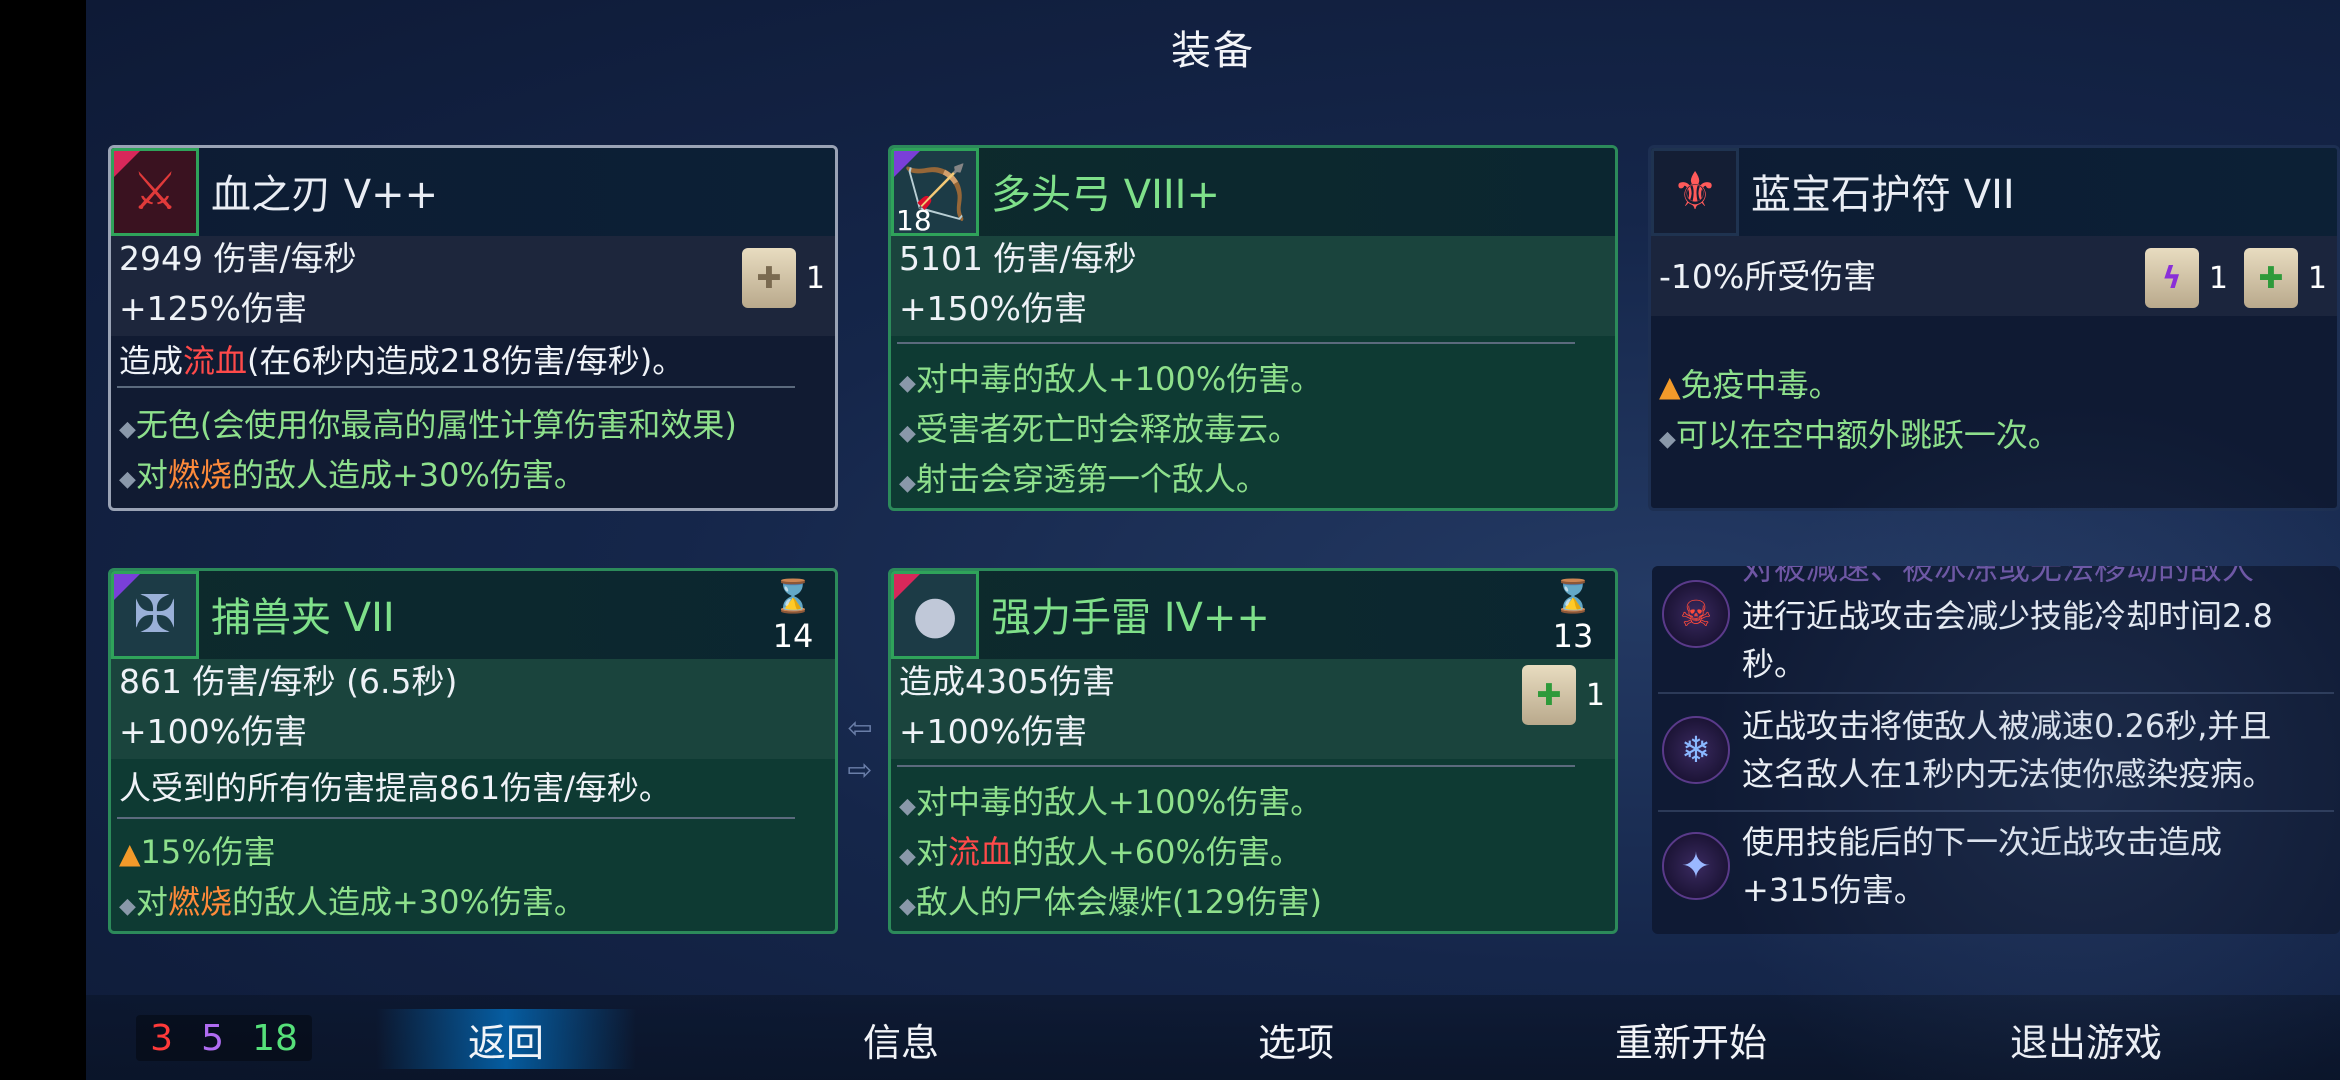 The width and height of the screenshot is (2340, 1080). Describe the element at coordinates (1695, 192) in the screenshot. I see `amulet-icon: ⚜` at that location.